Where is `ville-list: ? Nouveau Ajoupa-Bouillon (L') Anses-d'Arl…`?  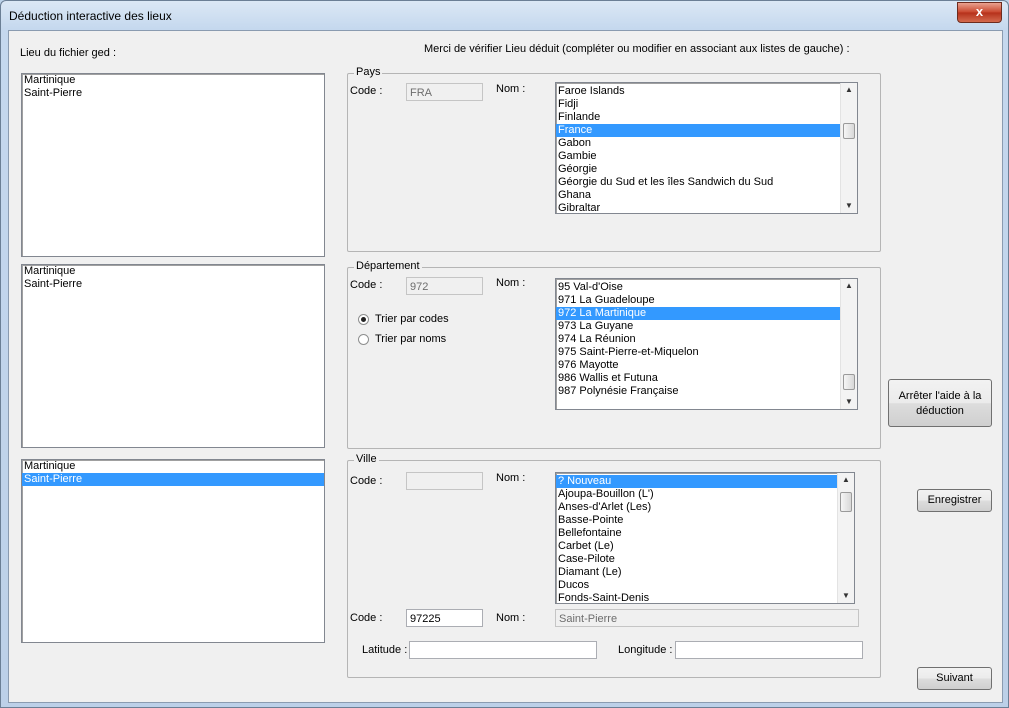
ville-list: ? Nouveau Ajoupa-Bouillon (L') Anses-d'Arl… is located at coordinates (705, 538).